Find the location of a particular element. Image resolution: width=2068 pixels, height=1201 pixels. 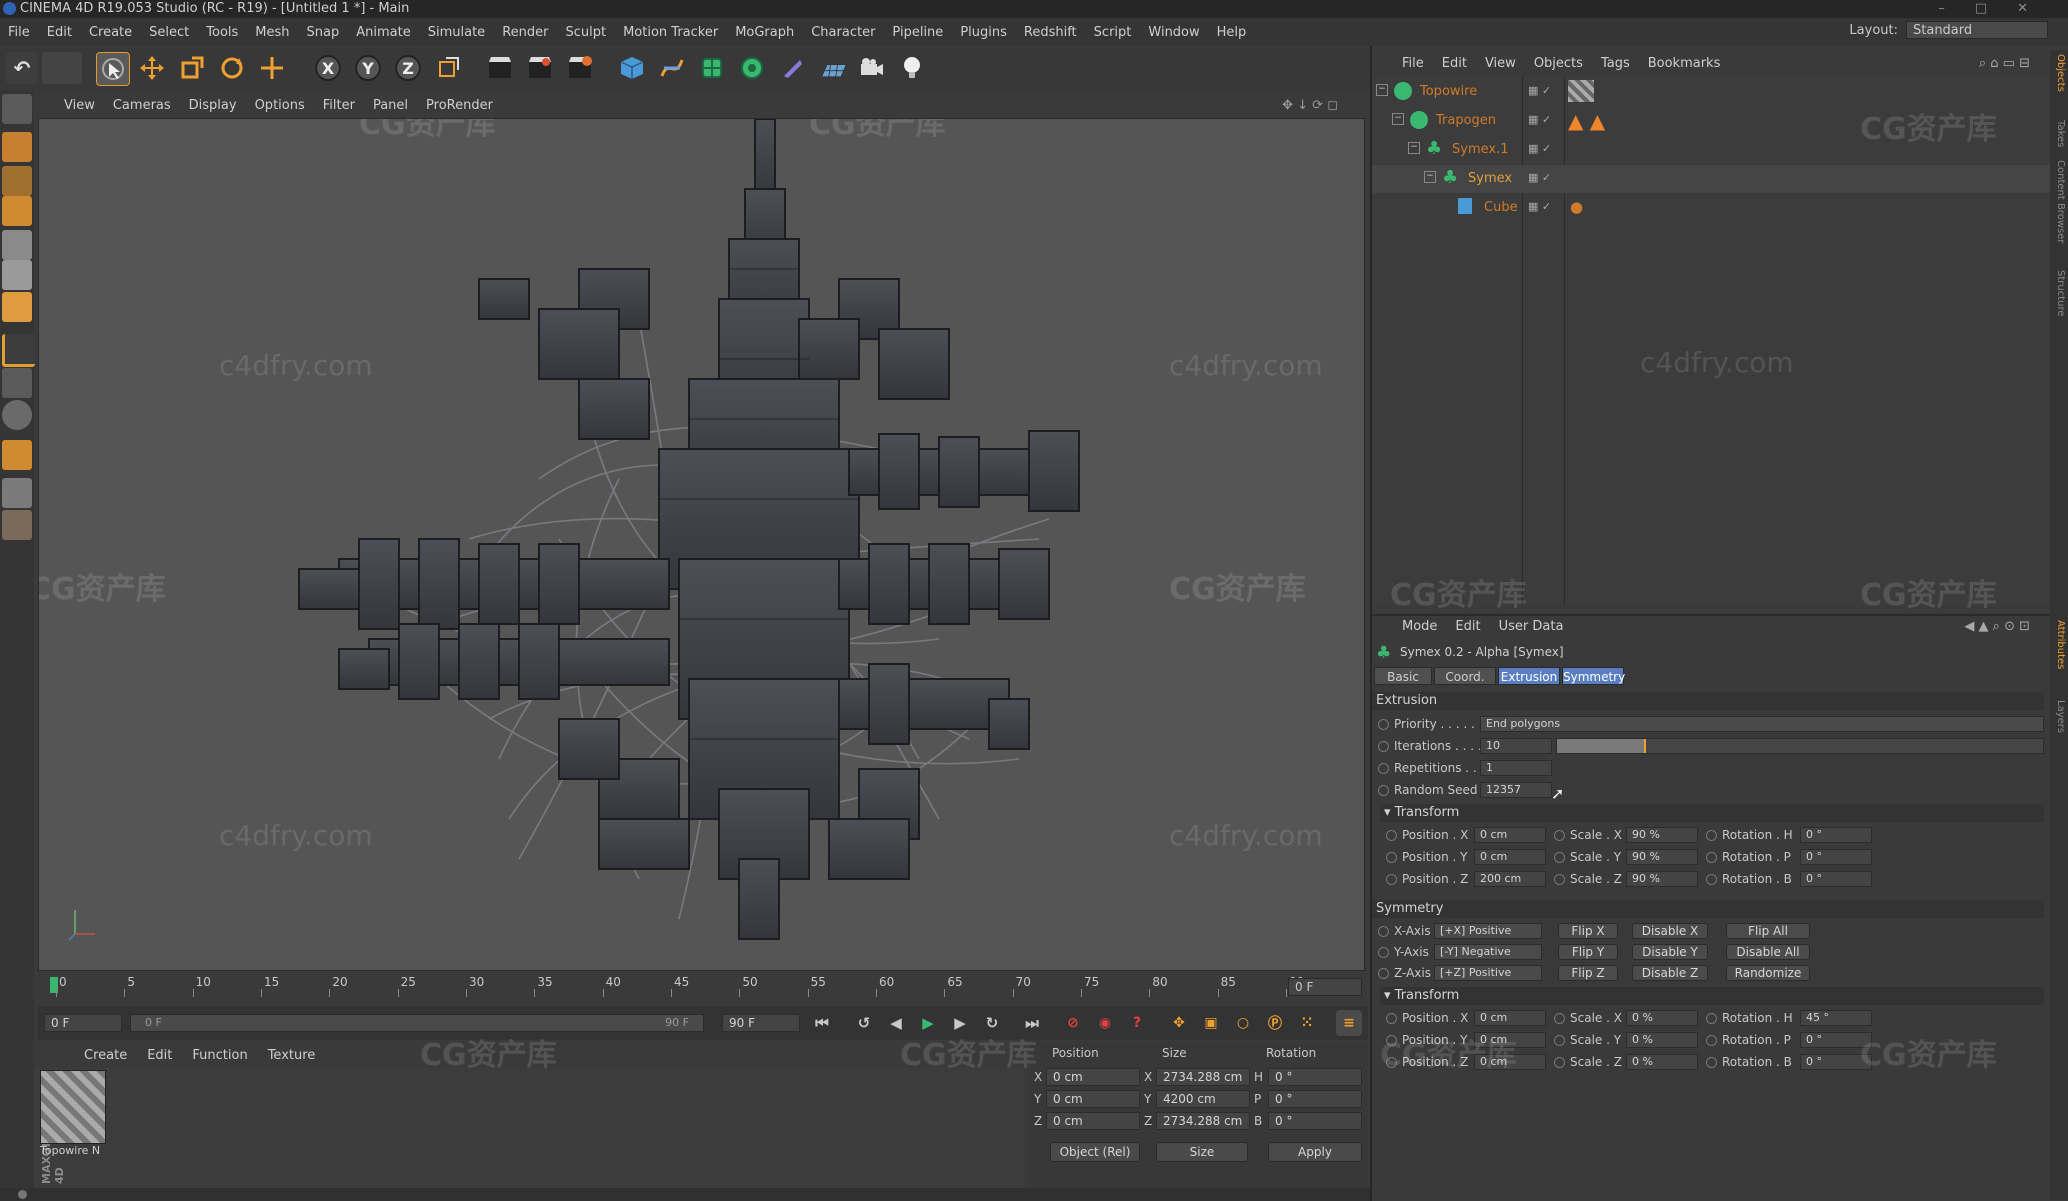

timeline-end-field: 0 F is located at coordinates (1325, 987).